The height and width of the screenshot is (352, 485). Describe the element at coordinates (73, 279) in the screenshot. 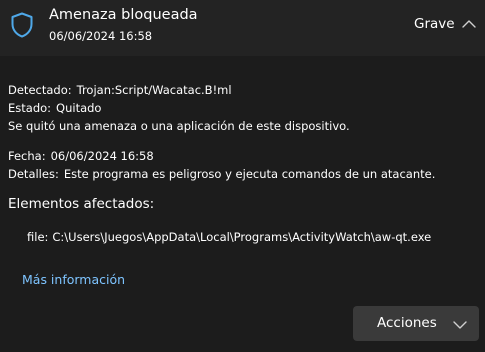

I see `more-info-link: Más información` at that location.